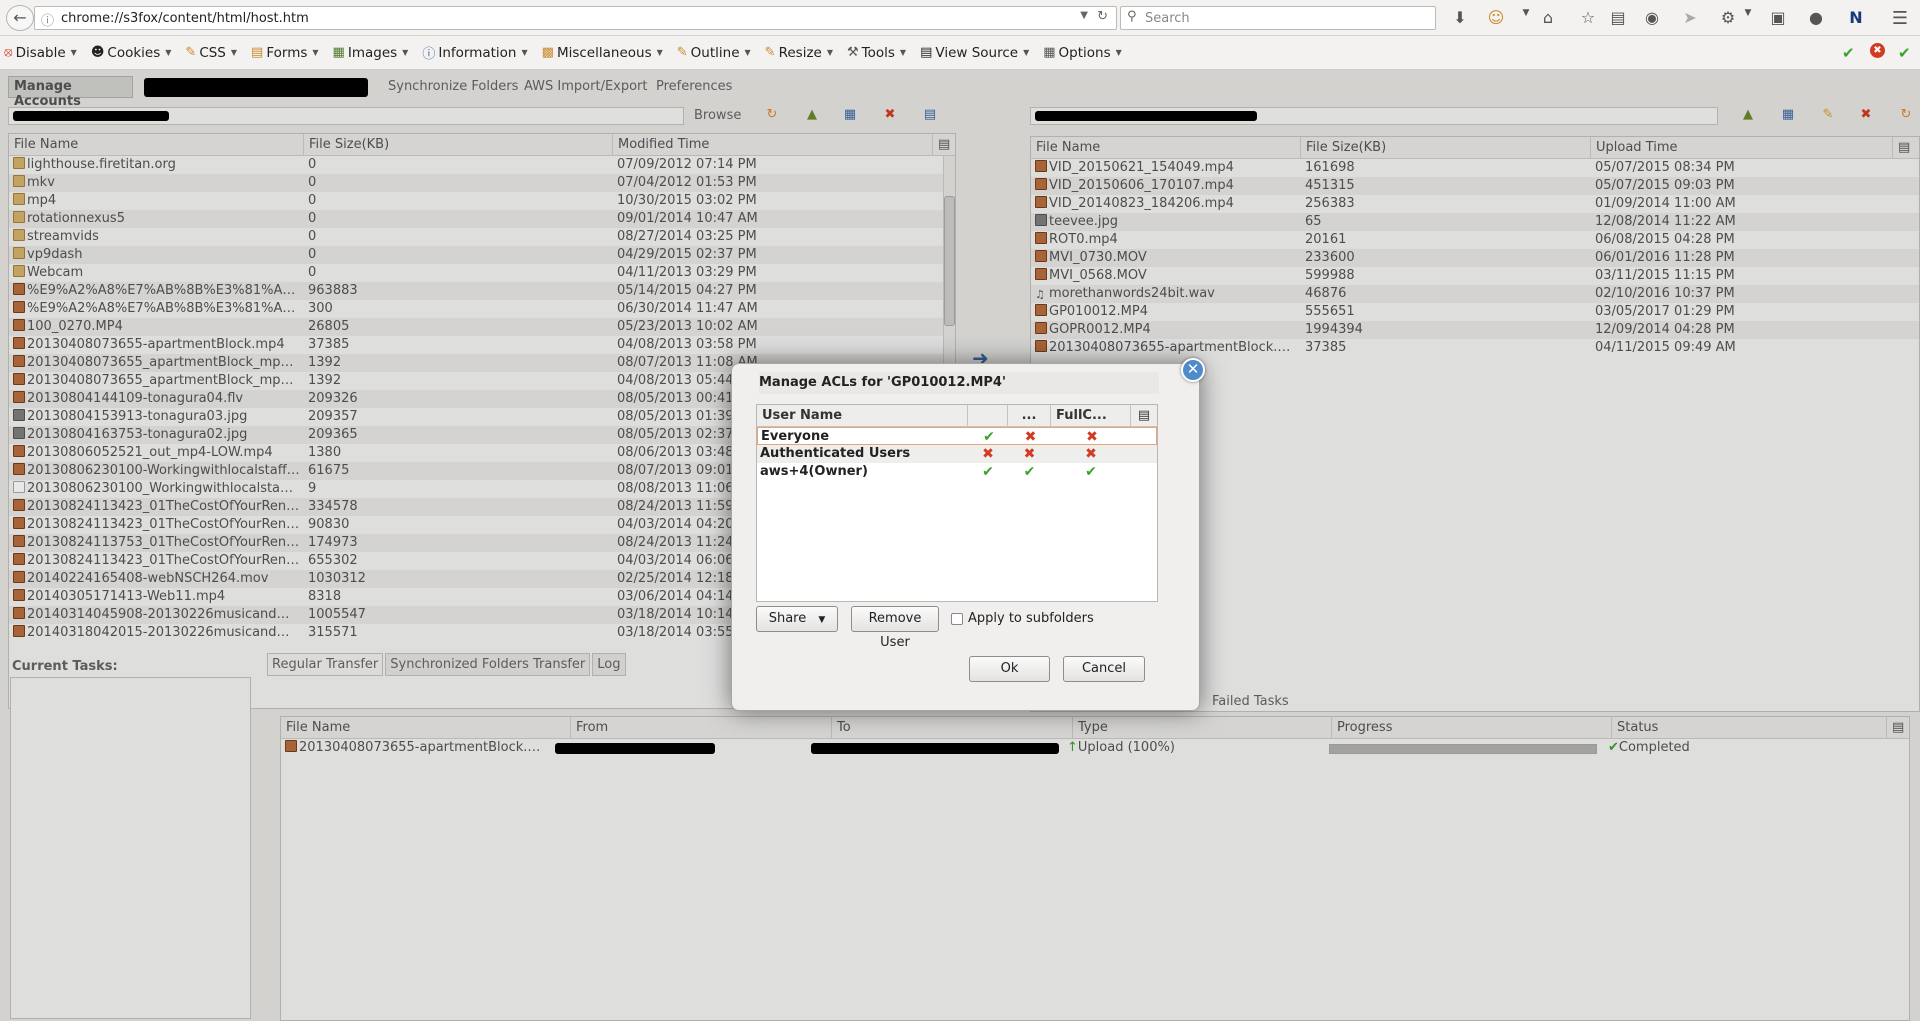 The image size is (1920, 1021). Describe the element at coordinates (1167, 18) in the screenshot. I see `search-placeholder: Search` at that location.